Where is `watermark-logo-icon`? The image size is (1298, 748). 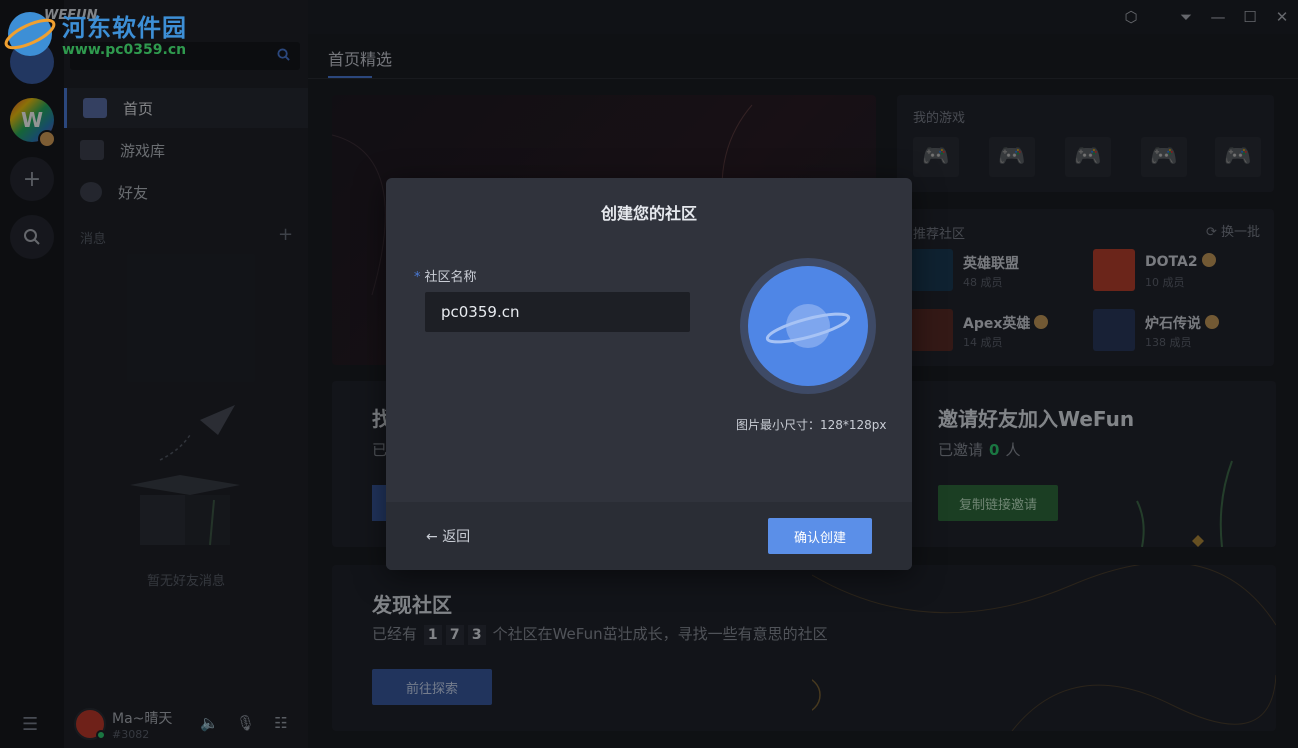 watermark-logo-icon is located at coordinates (30, 34).